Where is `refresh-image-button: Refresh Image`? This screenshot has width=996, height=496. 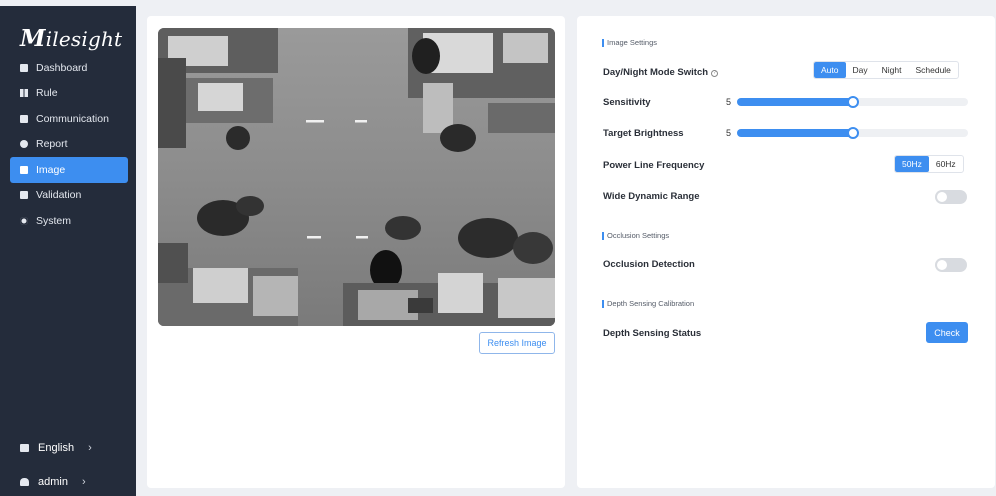
refresh-image-button: Refresh Image is located at coordinates (517, 343).